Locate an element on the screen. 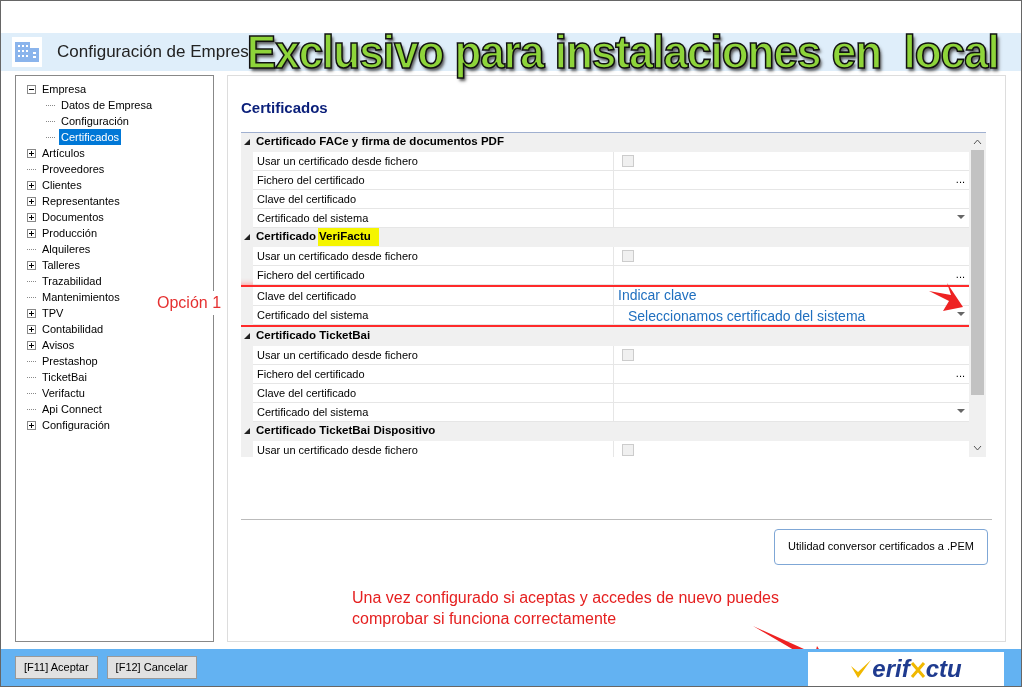 This screenshot has width=1022, height=687. tree-item: TPV is located at coordinates (53, 313).